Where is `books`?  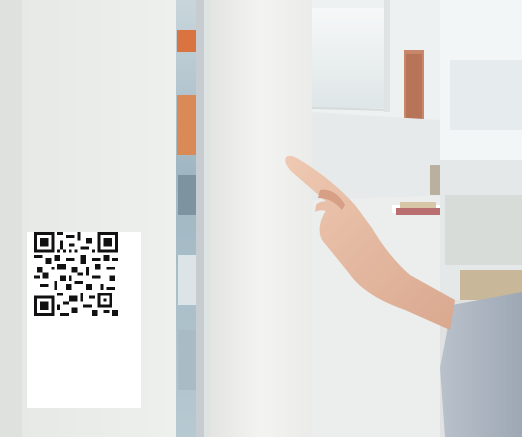 books is located at coordinates (418, 211).